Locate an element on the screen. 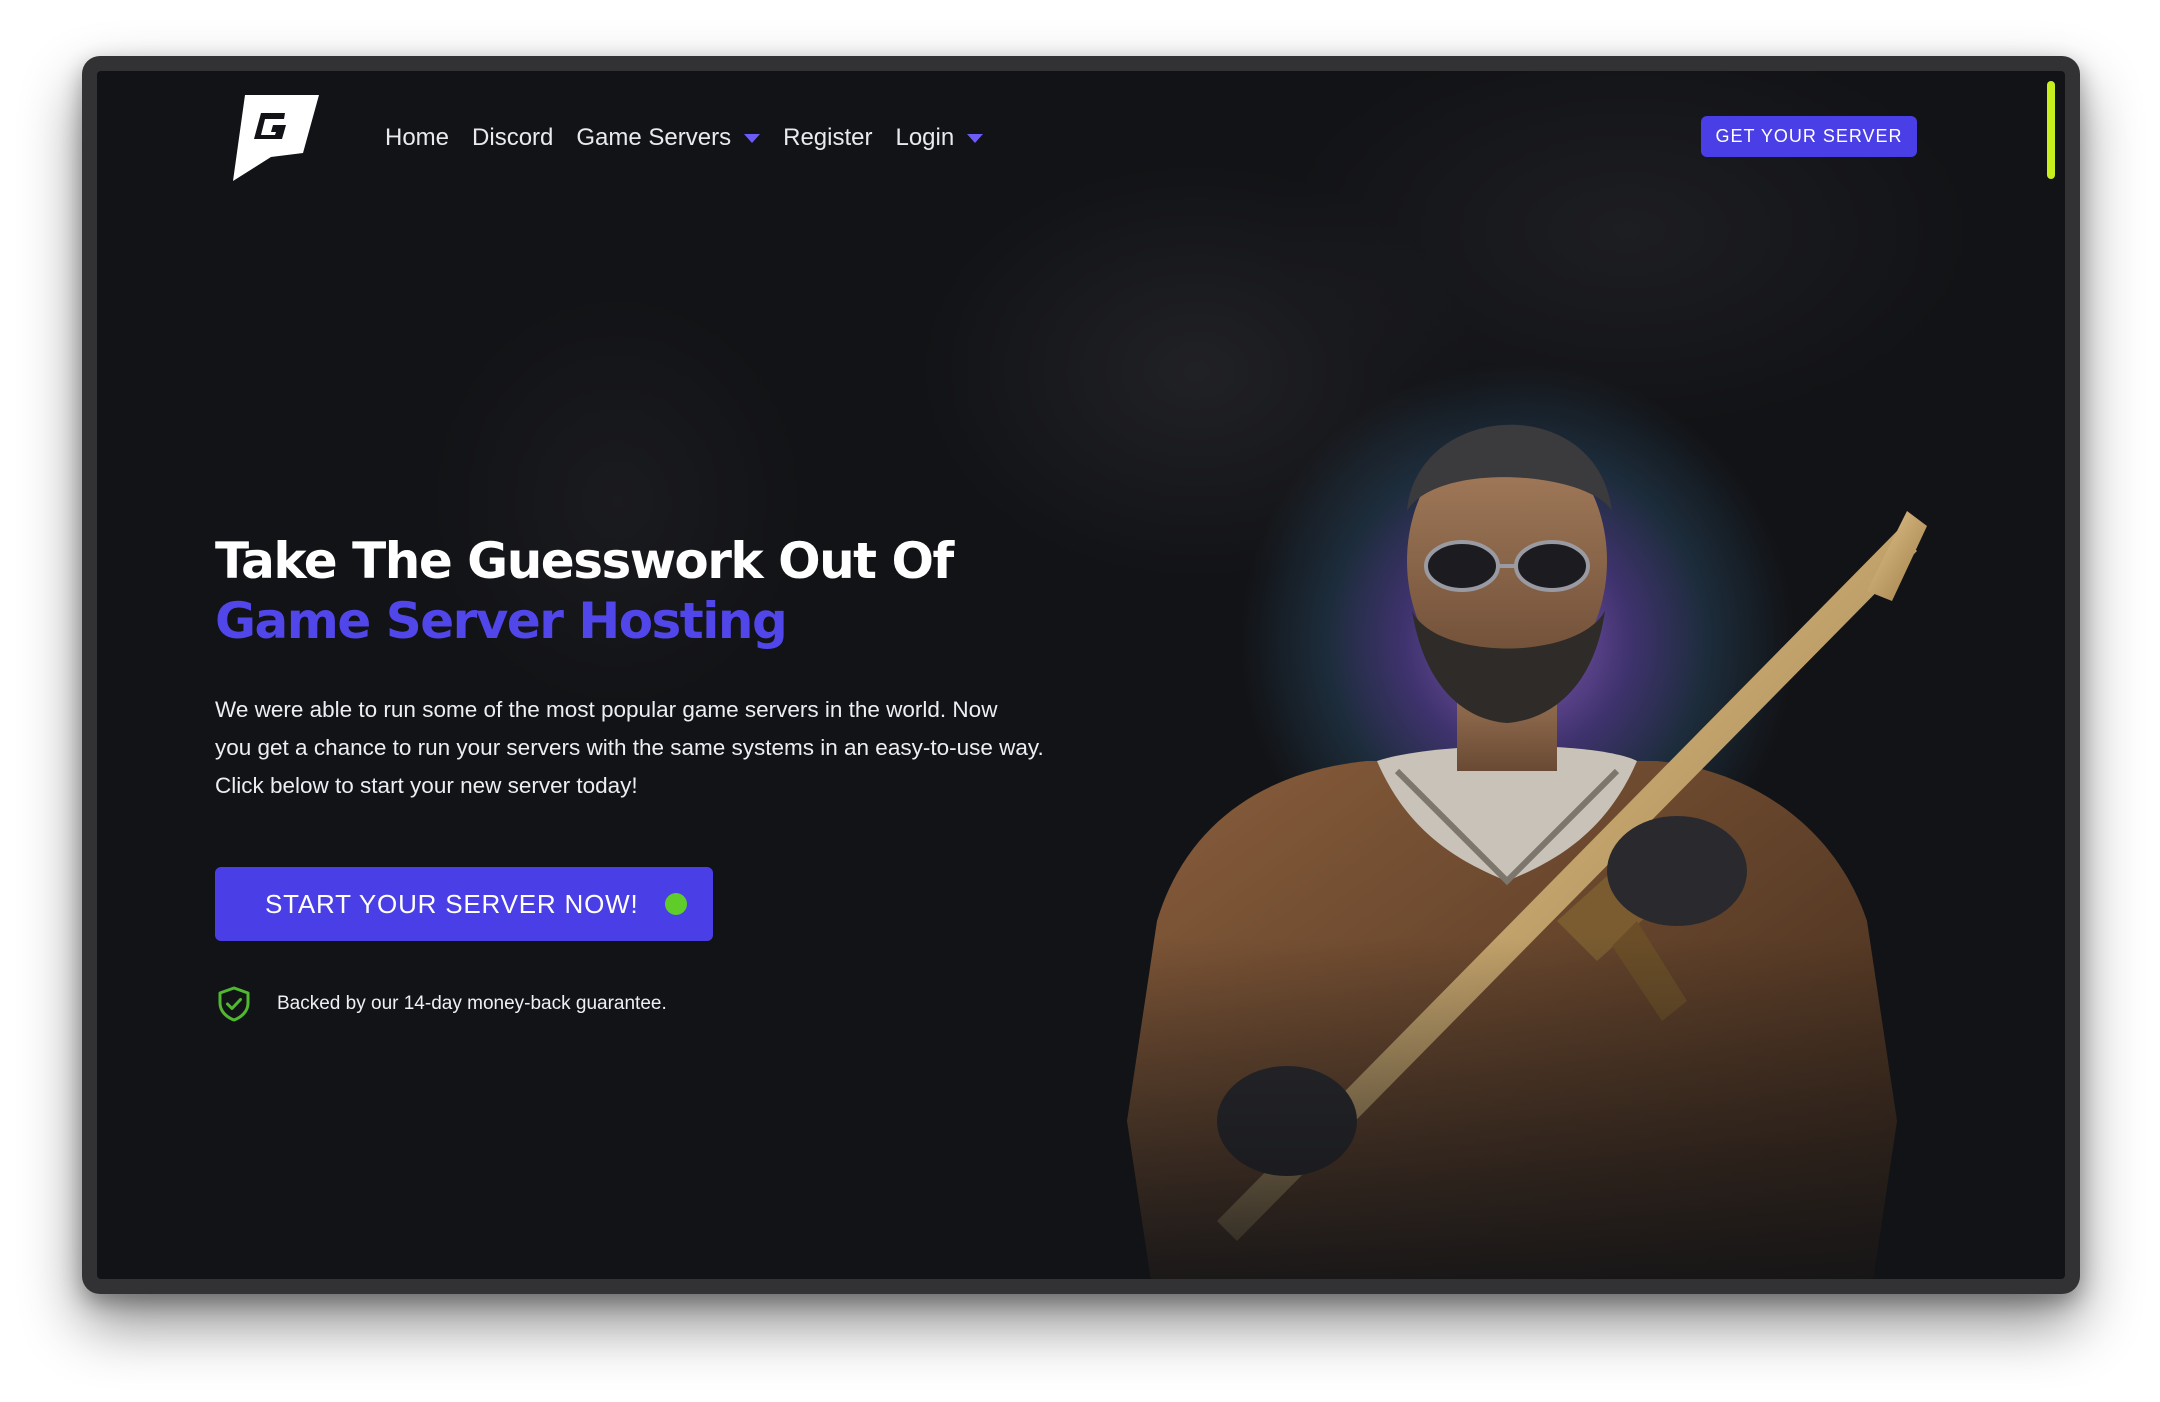 Image resolution: width=2160 pixels, height=1402 pixels. nav-login: Login is located at coordinates (939, 138).